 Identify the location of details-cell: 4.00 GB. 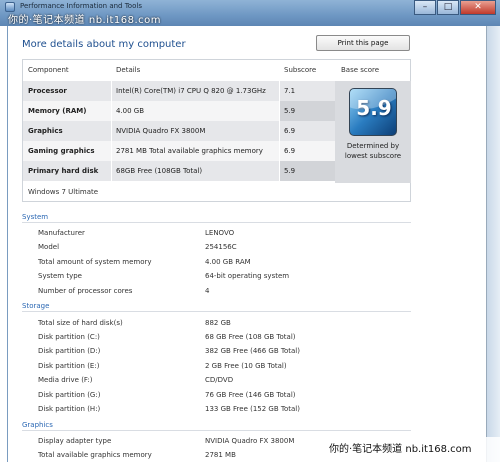
(195, 111).